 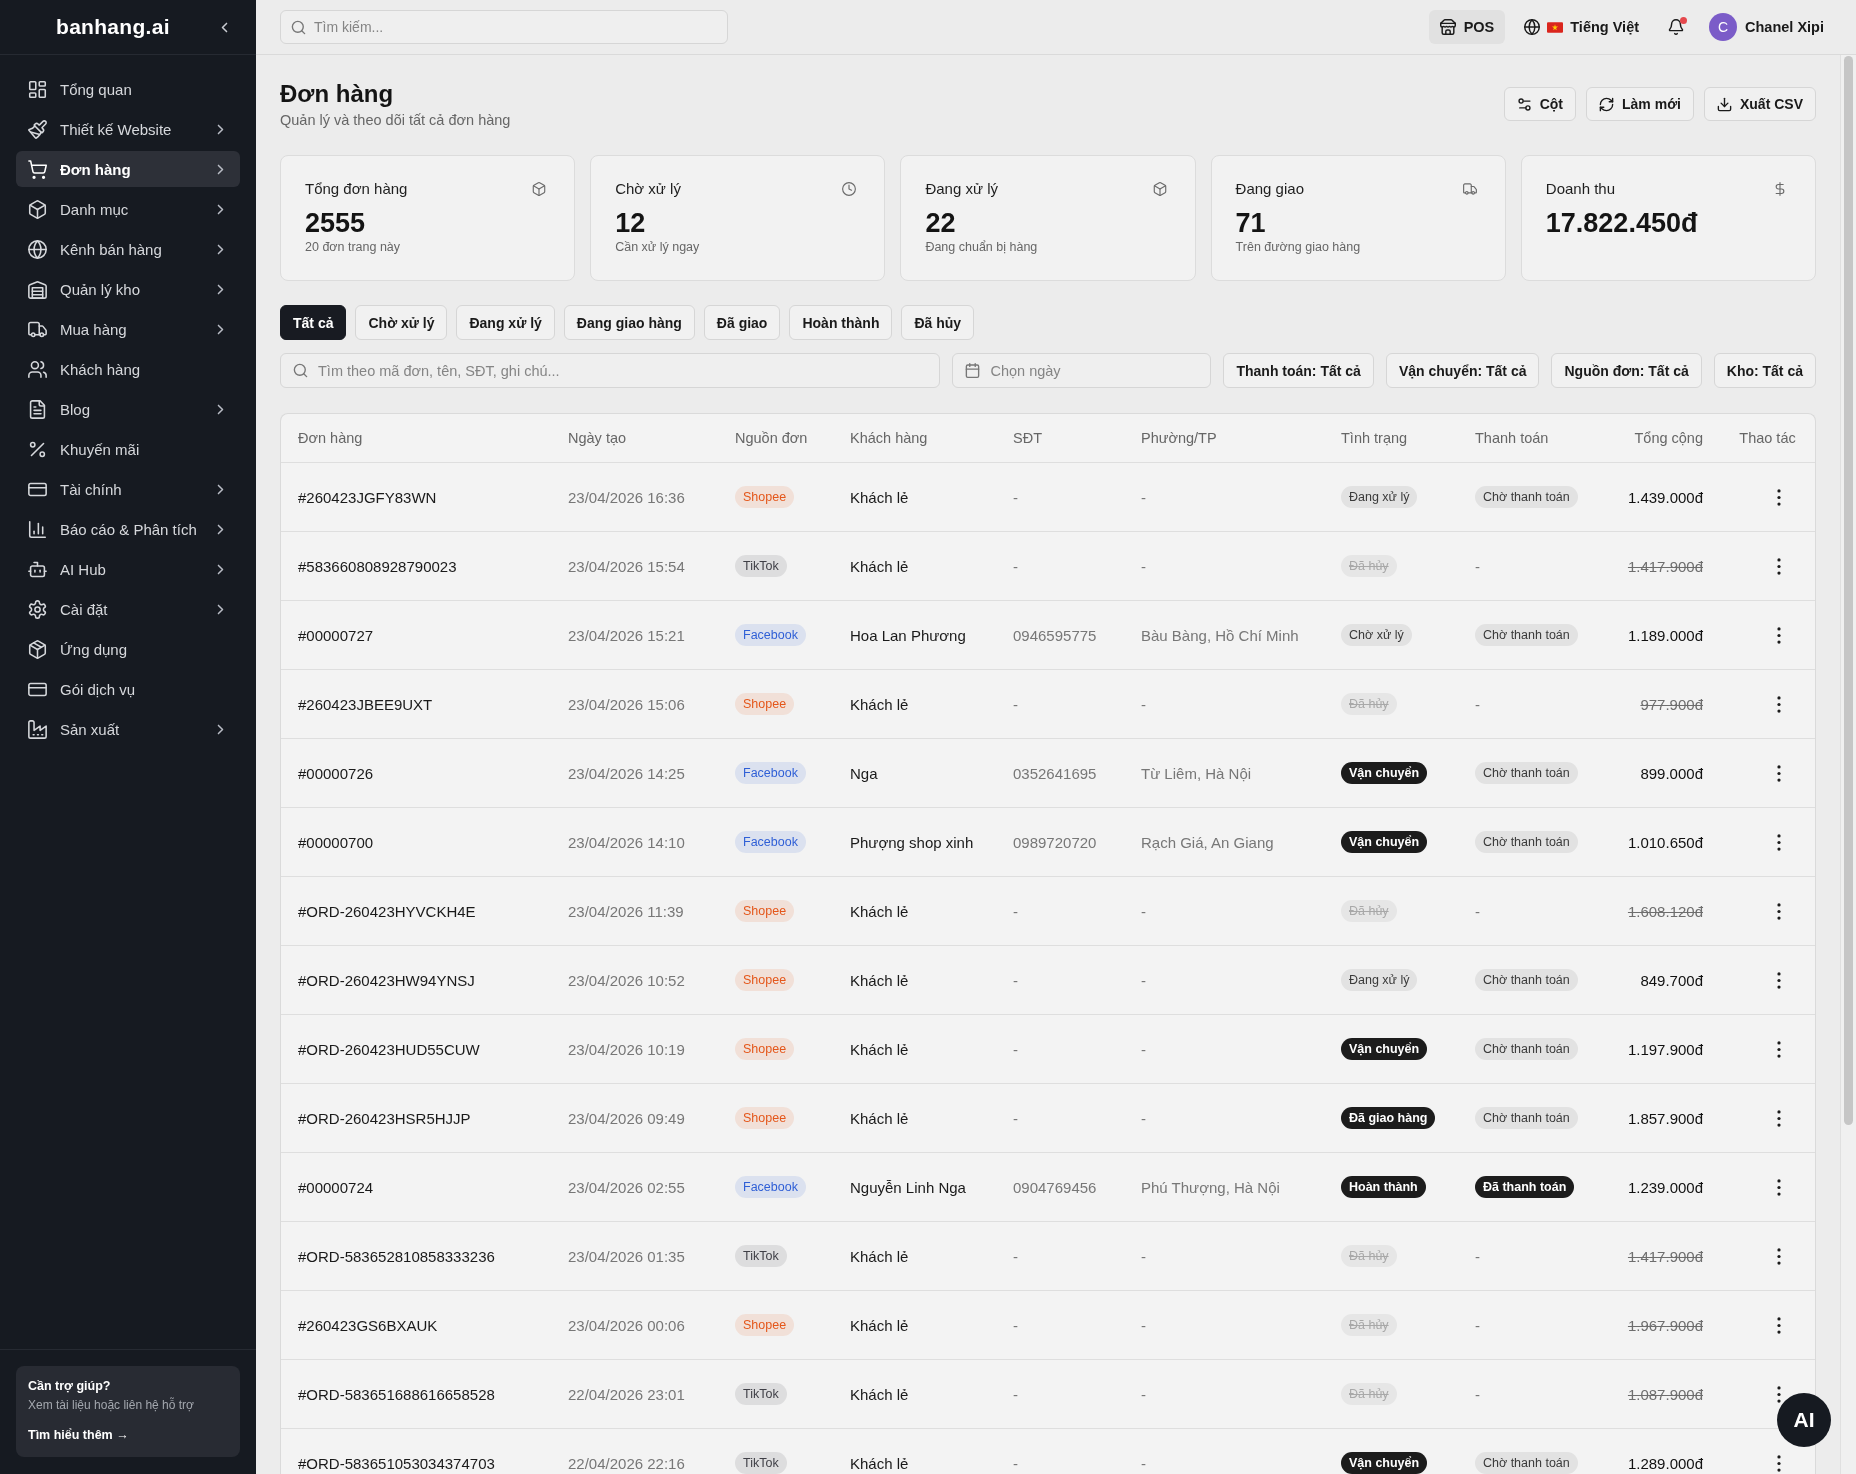 What do you see at coordinates (359, 497) in the screenshot?
I see `order-id: #260423JGFY83WN` at bounding box center [359, 497].